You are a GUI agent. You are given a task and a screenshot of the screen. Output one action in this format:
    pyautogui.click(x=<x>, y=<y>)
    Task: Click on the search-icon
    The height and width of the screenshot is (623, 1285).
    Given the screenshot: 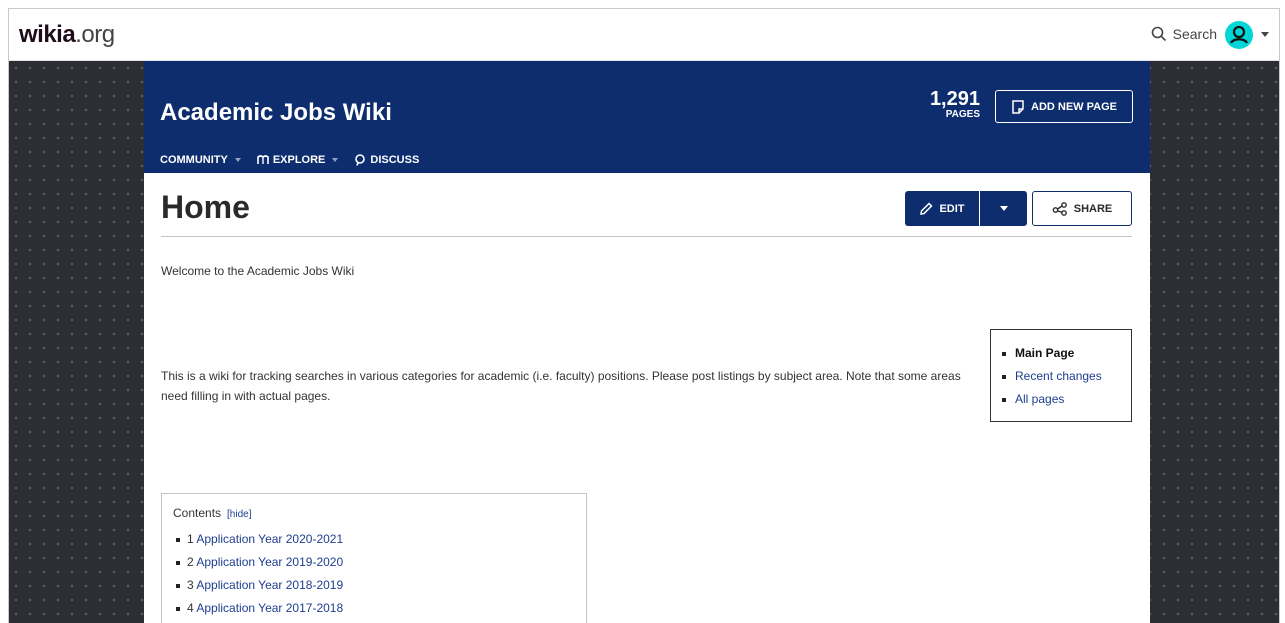 What is the action you would take?
    pyautogui.click(x=1158, y=34)
    